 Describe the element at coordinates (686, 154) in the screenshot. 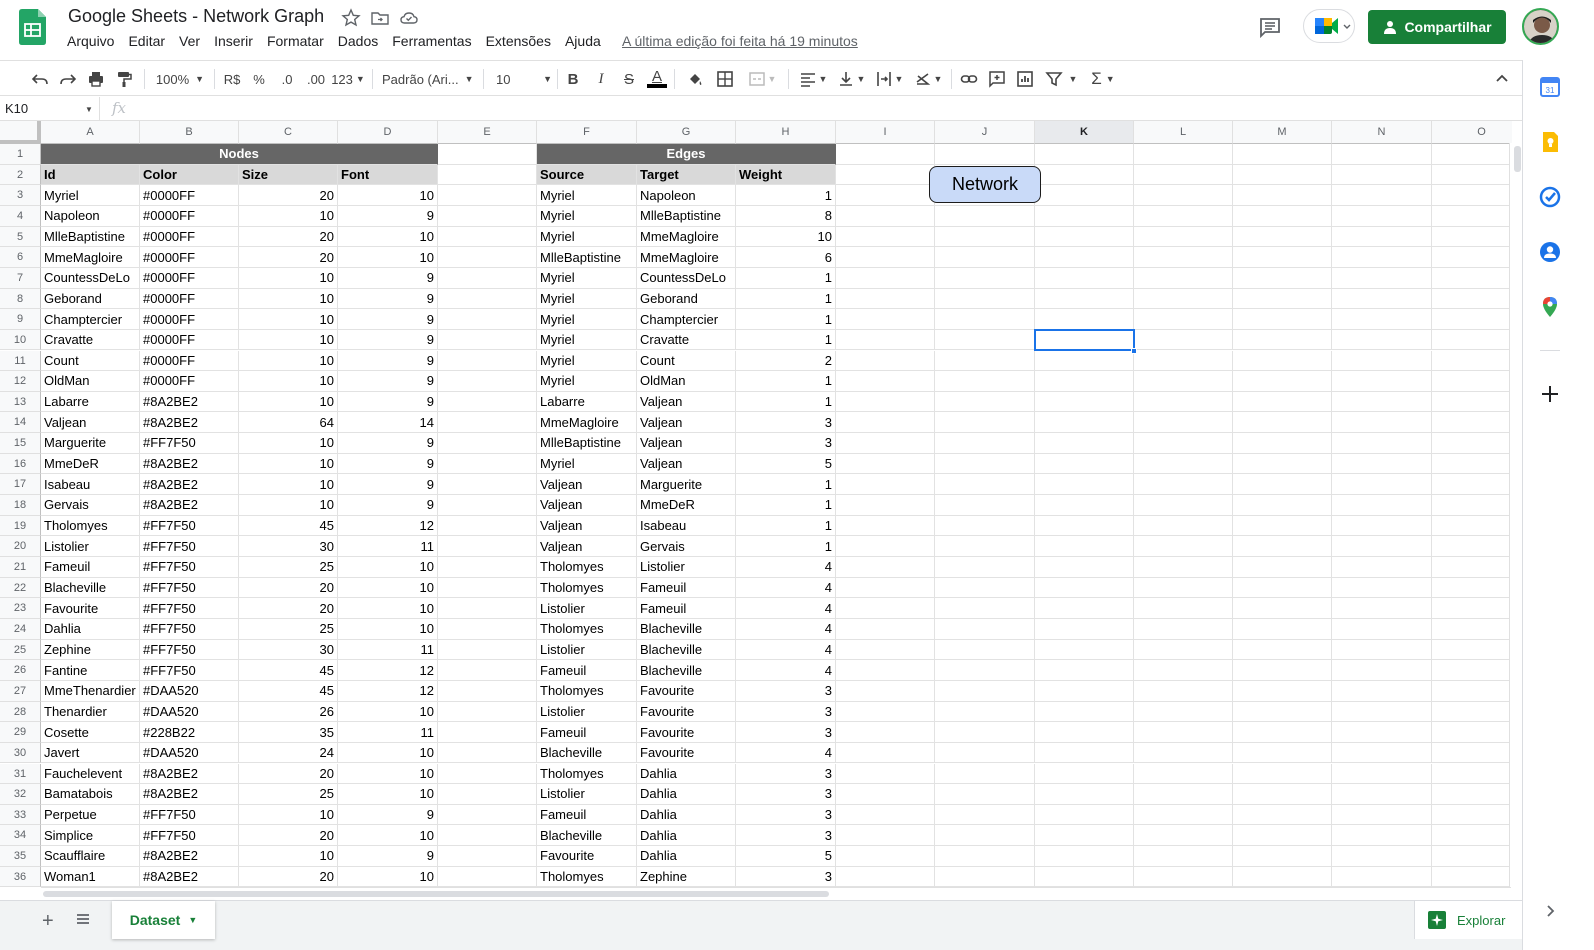

I see `edges-title: Edges` at that location.